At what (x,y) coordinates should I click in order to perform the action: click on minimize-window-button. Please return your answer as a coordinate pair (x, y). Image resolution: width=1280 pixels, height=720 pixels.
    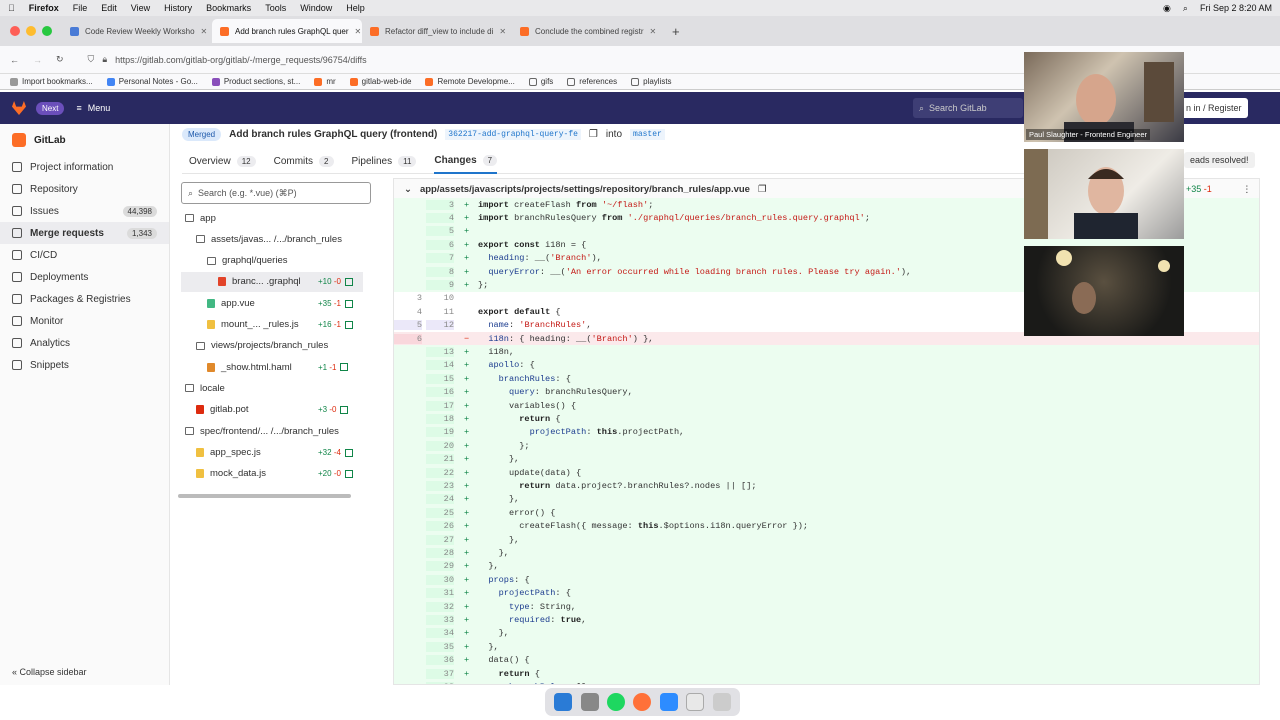
    Looking at the image, I should click on (31, 31).